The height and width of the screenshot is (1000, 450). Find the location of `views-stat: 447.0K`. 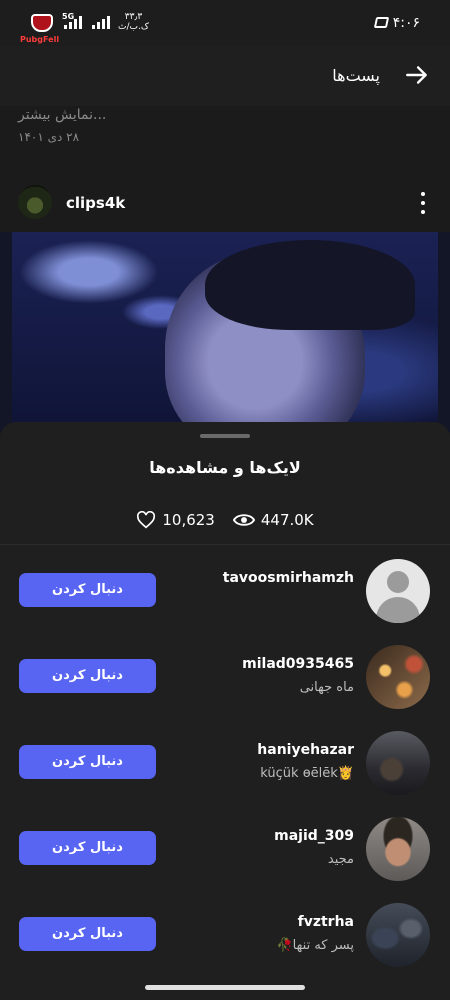

views-stat: 447.0K is located at coordinates (273, 520).